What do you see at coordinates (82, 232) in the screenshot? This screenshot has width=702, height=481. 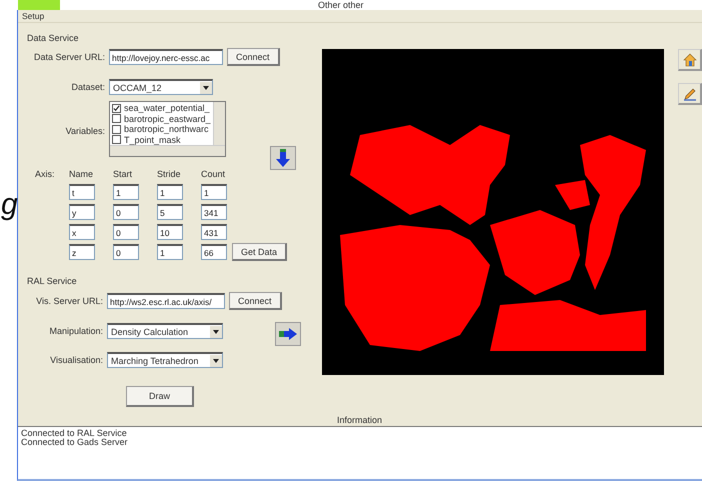 I see `axis-field: x` at bounding box center [82, 232].